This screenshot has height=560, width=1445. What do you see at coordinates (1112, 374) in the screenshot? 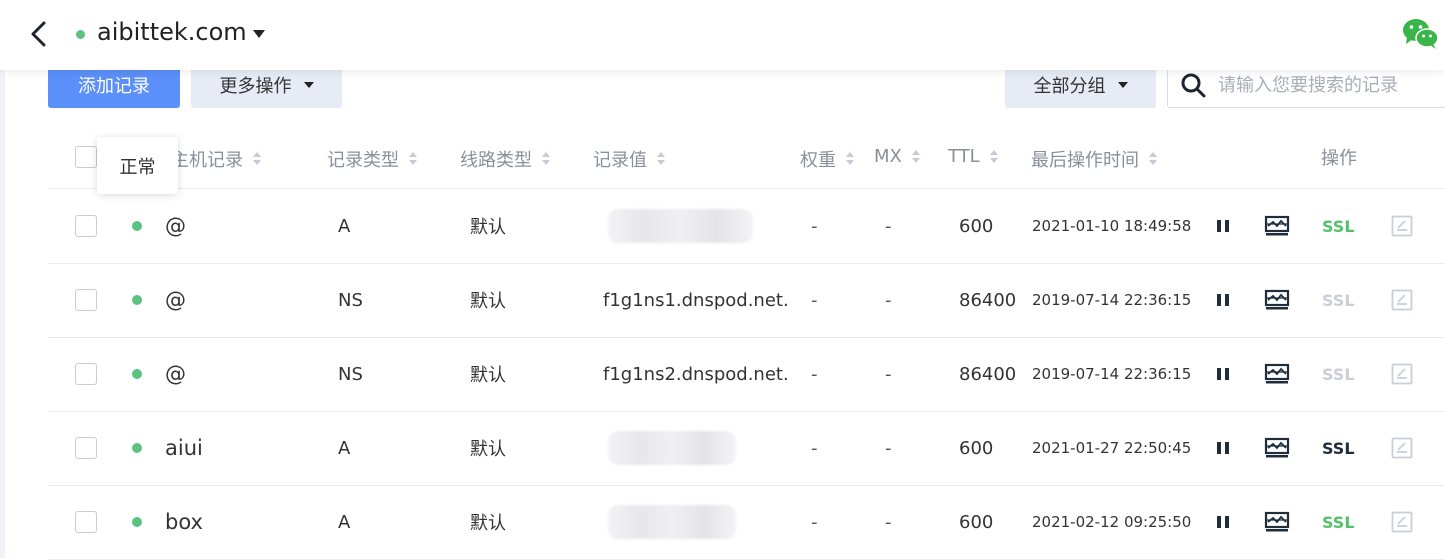
I see `time-cell: 2019-07-14 22:36:15` at bounding box center [1112, 374].